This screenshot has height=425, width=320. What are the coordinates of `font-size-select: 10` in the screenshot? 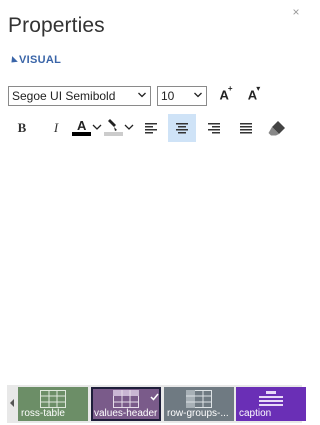 It's located at (182, 96).